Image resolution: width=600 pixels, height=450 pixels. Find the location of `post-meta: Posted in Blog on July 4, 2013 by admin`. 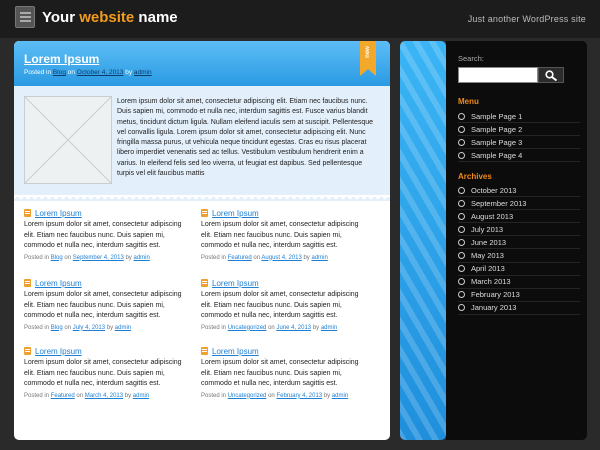

post-meta: Posted in Blog on July 4, 2013 by admin is located at coordinates (78, 327).